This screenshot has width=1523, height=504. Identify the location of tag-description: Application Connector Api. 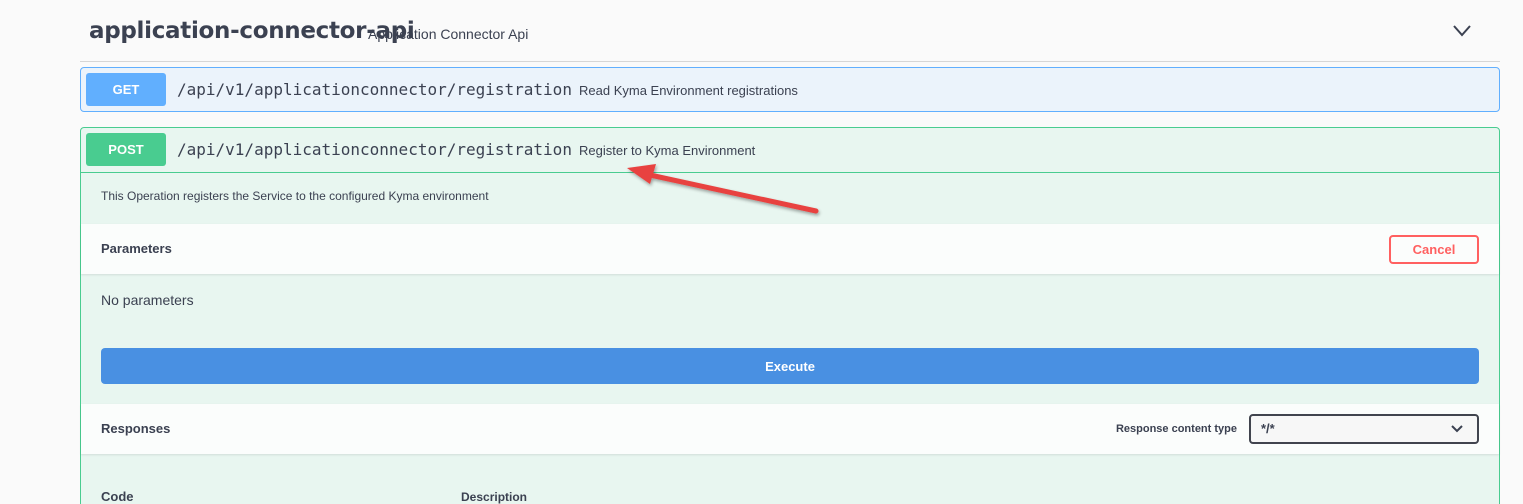
(448, 34).